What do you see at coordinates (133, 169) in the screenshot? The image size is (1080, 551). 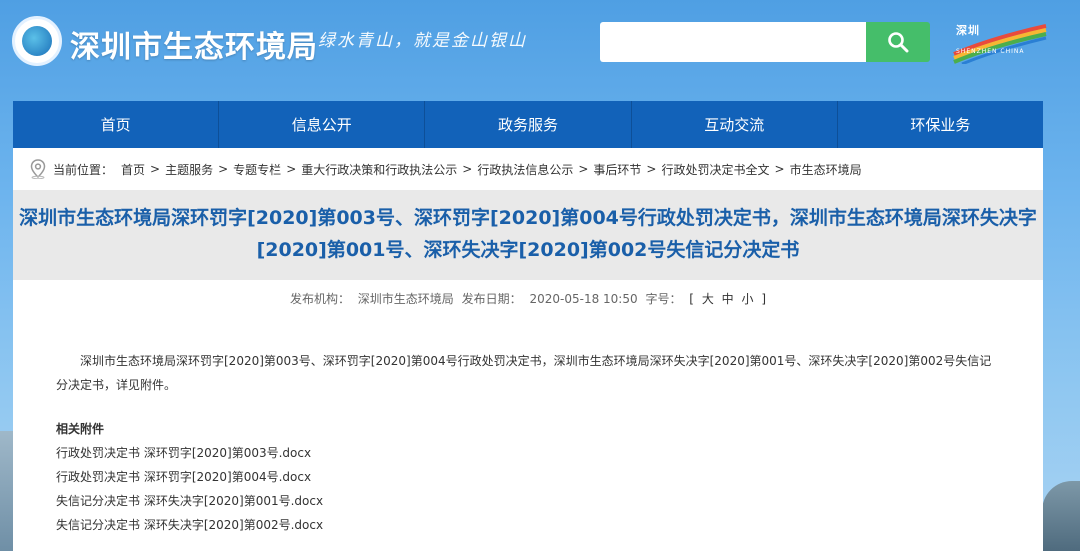 I see `breadcrumb-home: 首页` at bounding box center [133, 169].